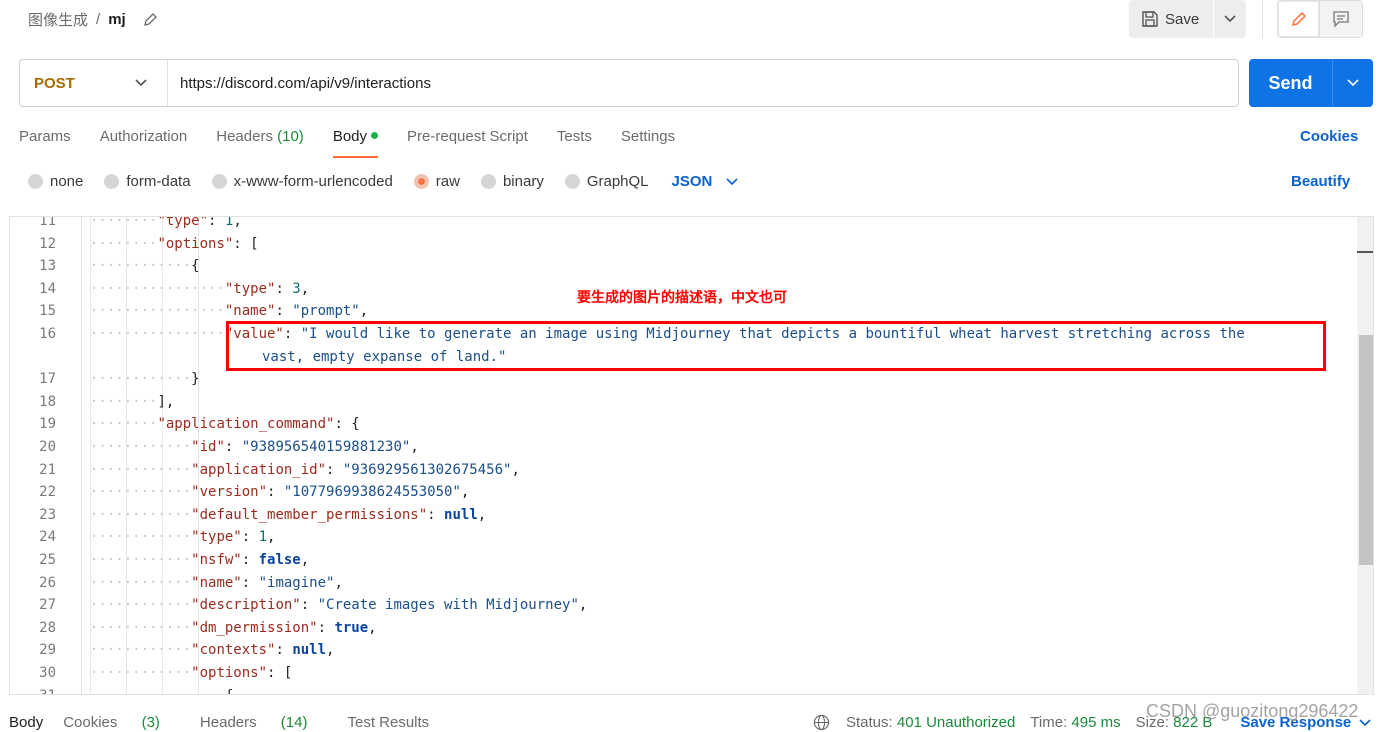 Image resolution: width=1386 pixels, height=732 pixels. I want to click on code-line: ············"dm_permission": true,, so click(233, 628).